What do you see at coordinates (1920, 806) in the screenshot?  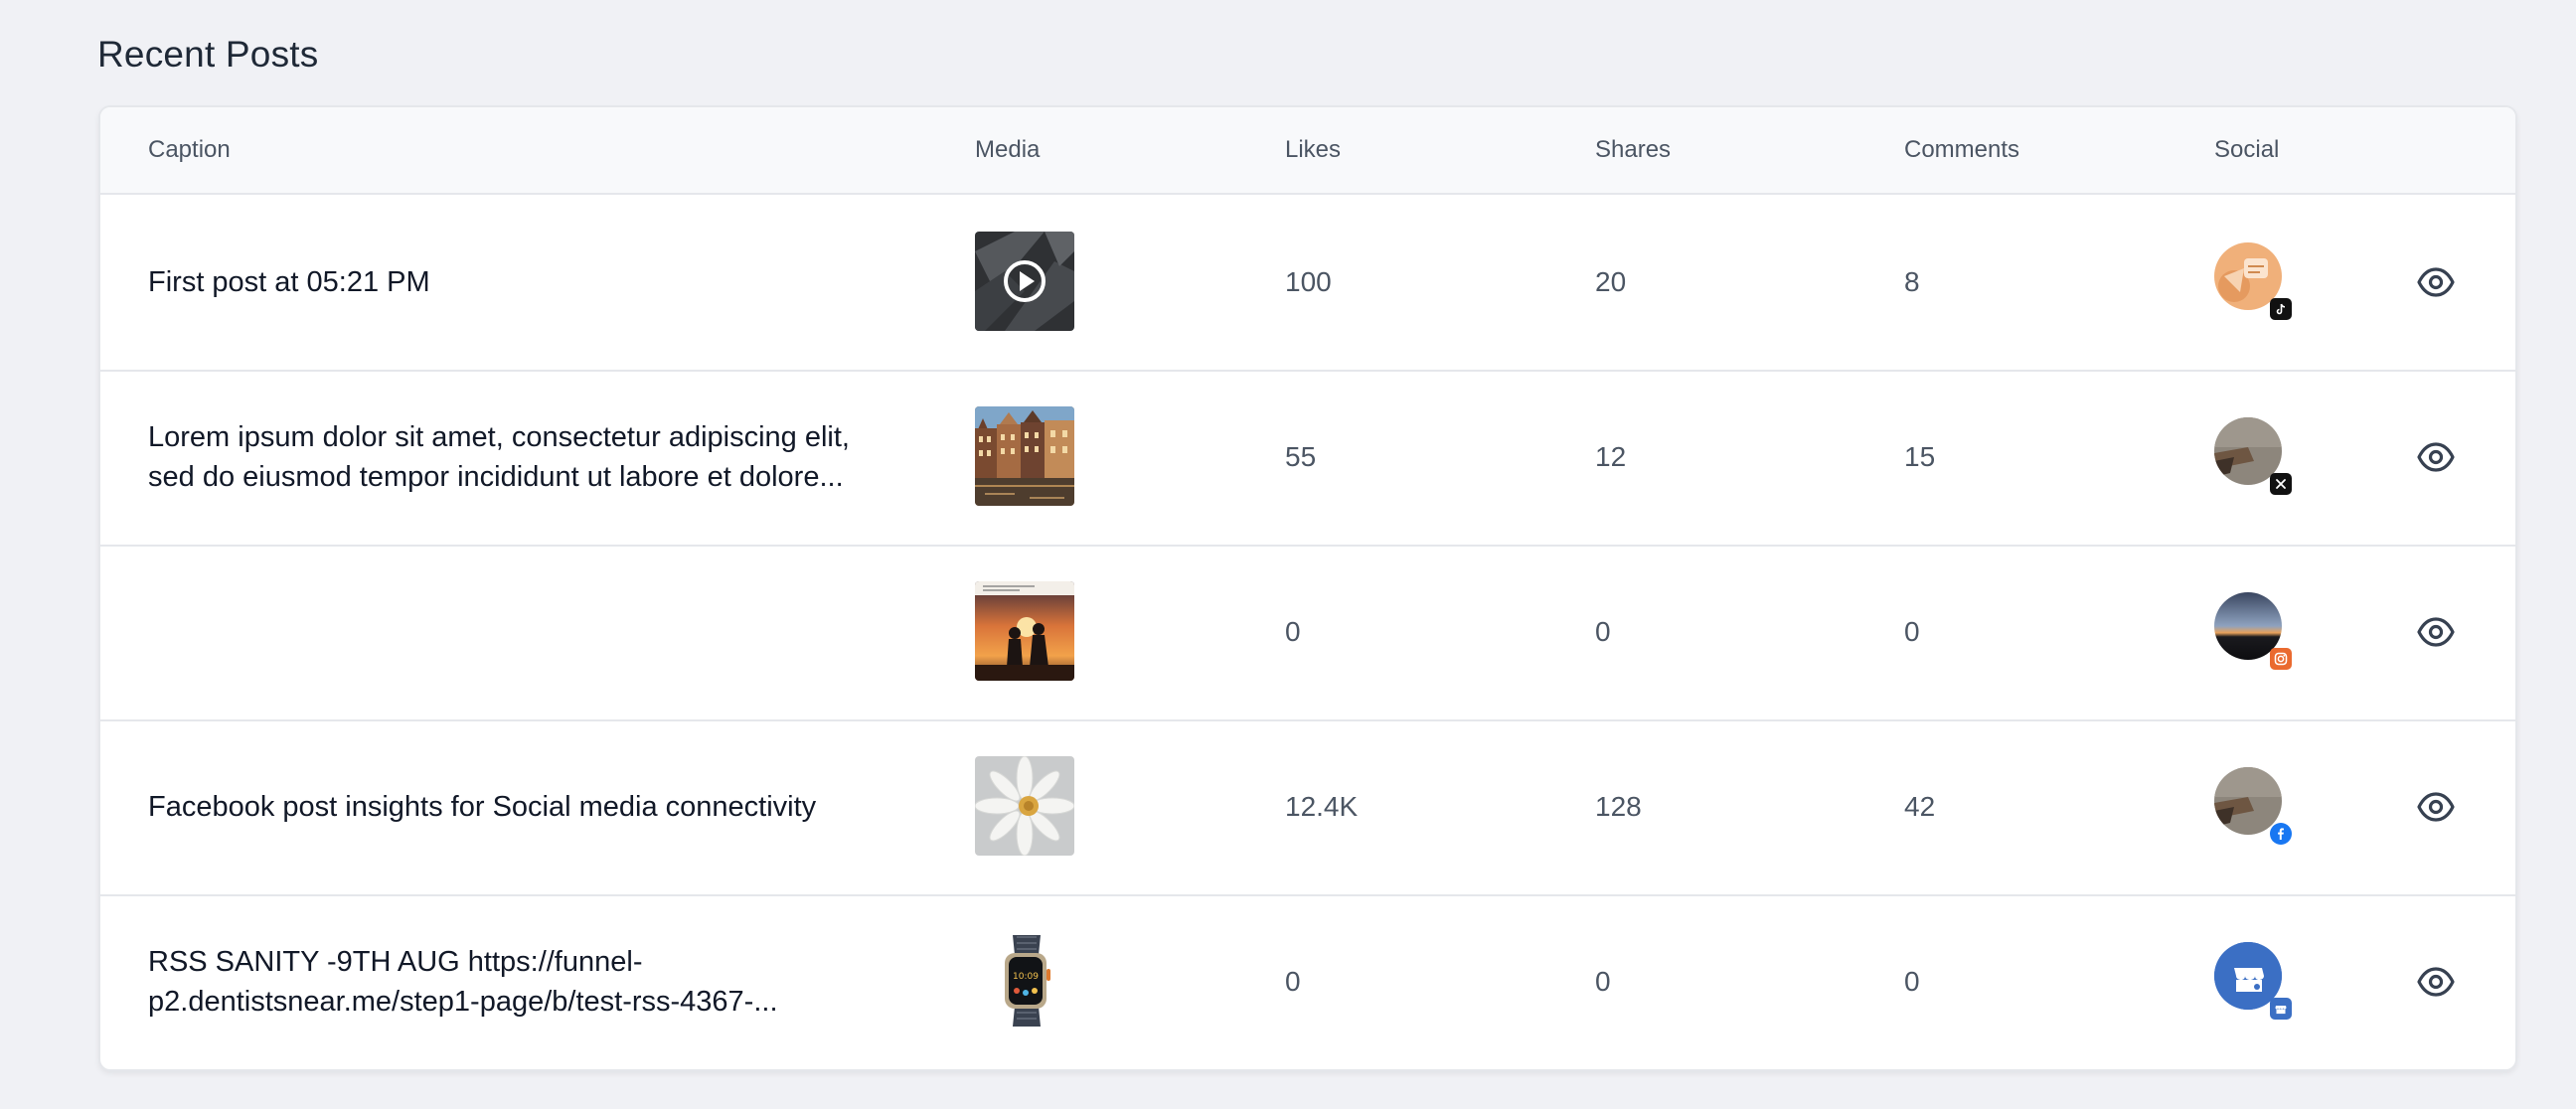 I see `comments-count: 42` at bounding box center [1920, 806].